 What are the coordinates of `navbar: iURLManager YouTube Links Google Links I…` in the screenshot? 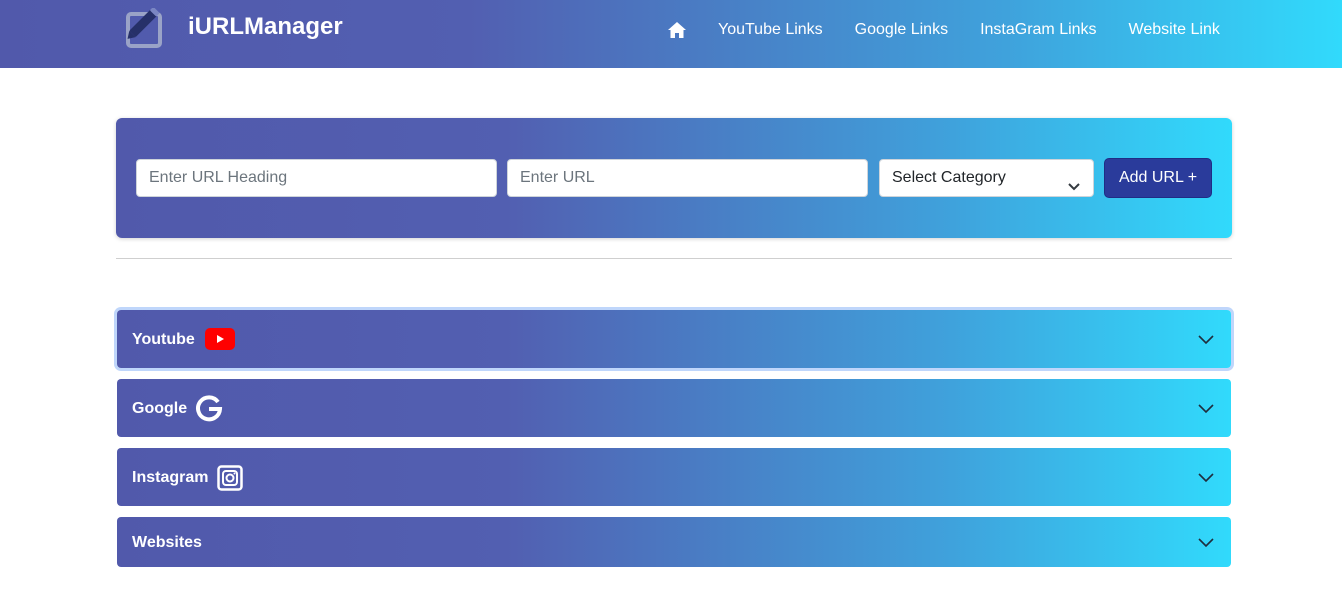 It's located at (671, 34).